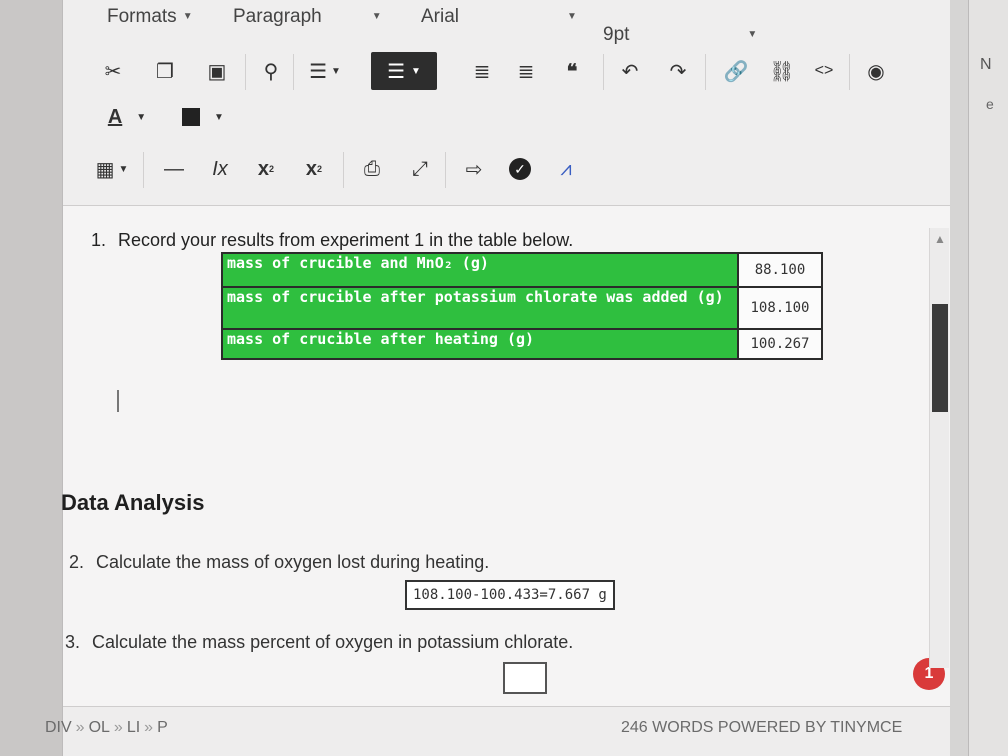  What do you see at coordinates (986, 64) in the screenshot?
I see `side-text: N` at bounding box center [986, 64].